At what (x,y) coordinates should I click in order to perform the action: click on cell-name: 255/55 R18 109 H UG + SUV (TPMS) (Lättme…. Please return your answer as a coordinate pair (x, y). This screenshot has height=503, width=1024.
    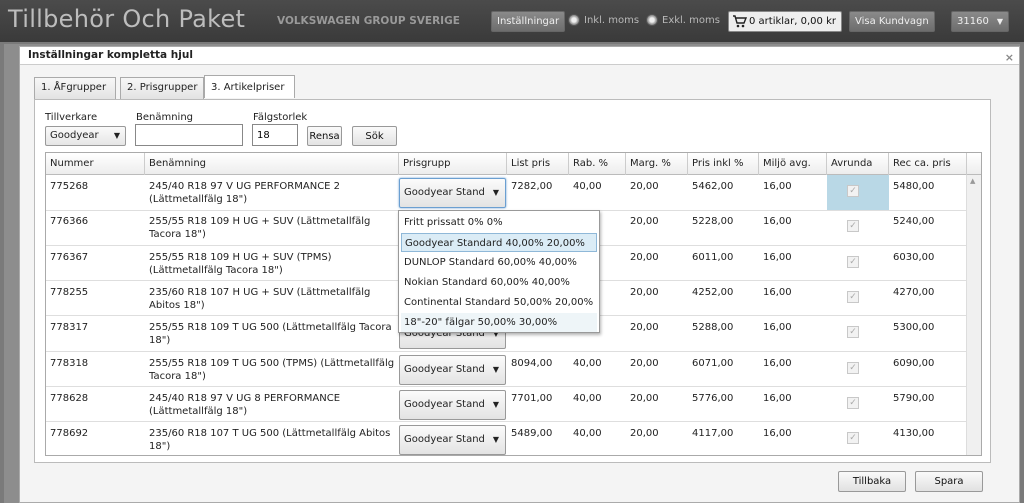
    Looking at the image, I should click on (240, 263).